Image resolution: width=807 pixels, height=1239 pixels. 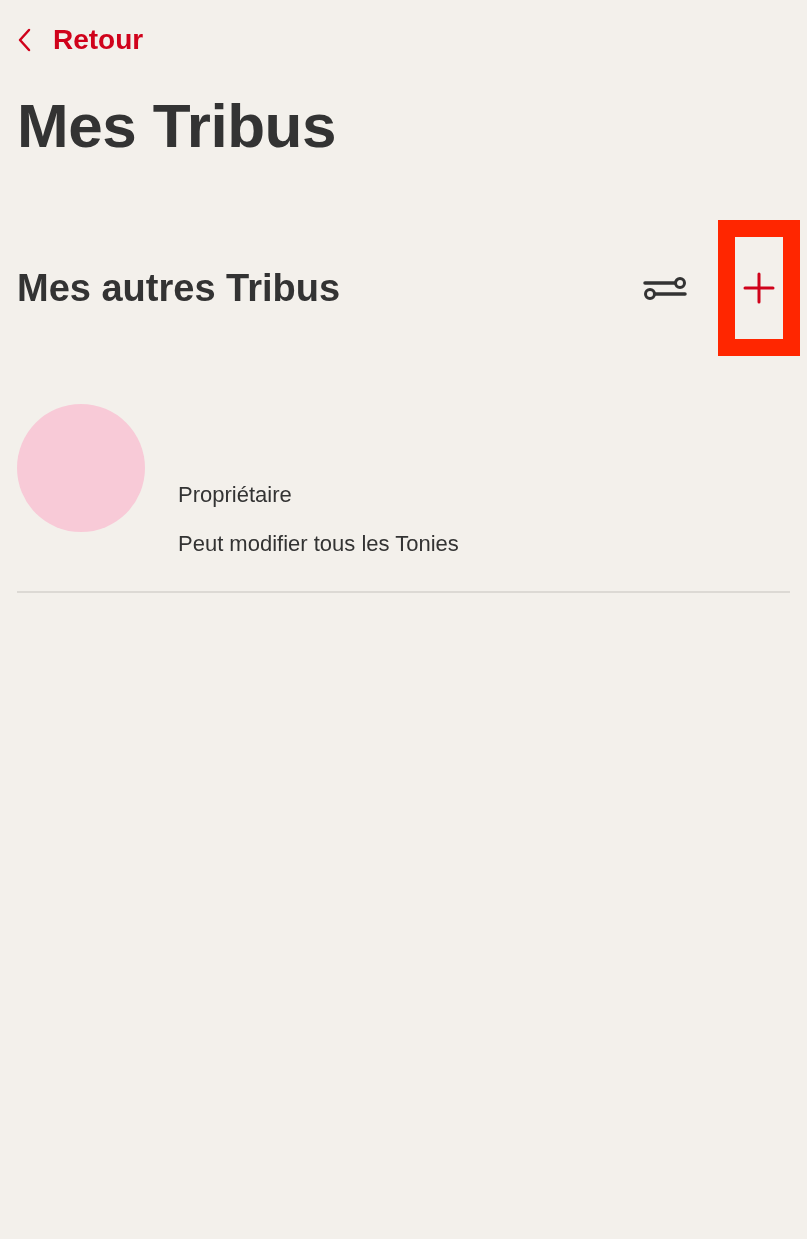 I want to click on sliders-icon, so click(x=665, y=288).